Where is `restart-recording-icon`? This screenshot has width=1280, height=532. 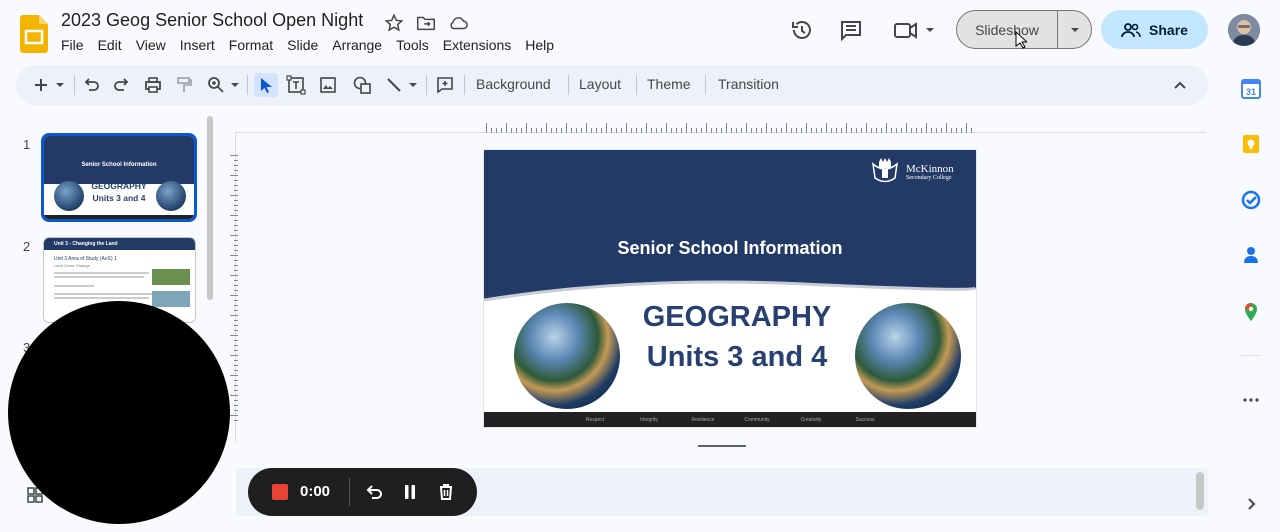 restart-recording-icon is located at coordinates (374, 492).